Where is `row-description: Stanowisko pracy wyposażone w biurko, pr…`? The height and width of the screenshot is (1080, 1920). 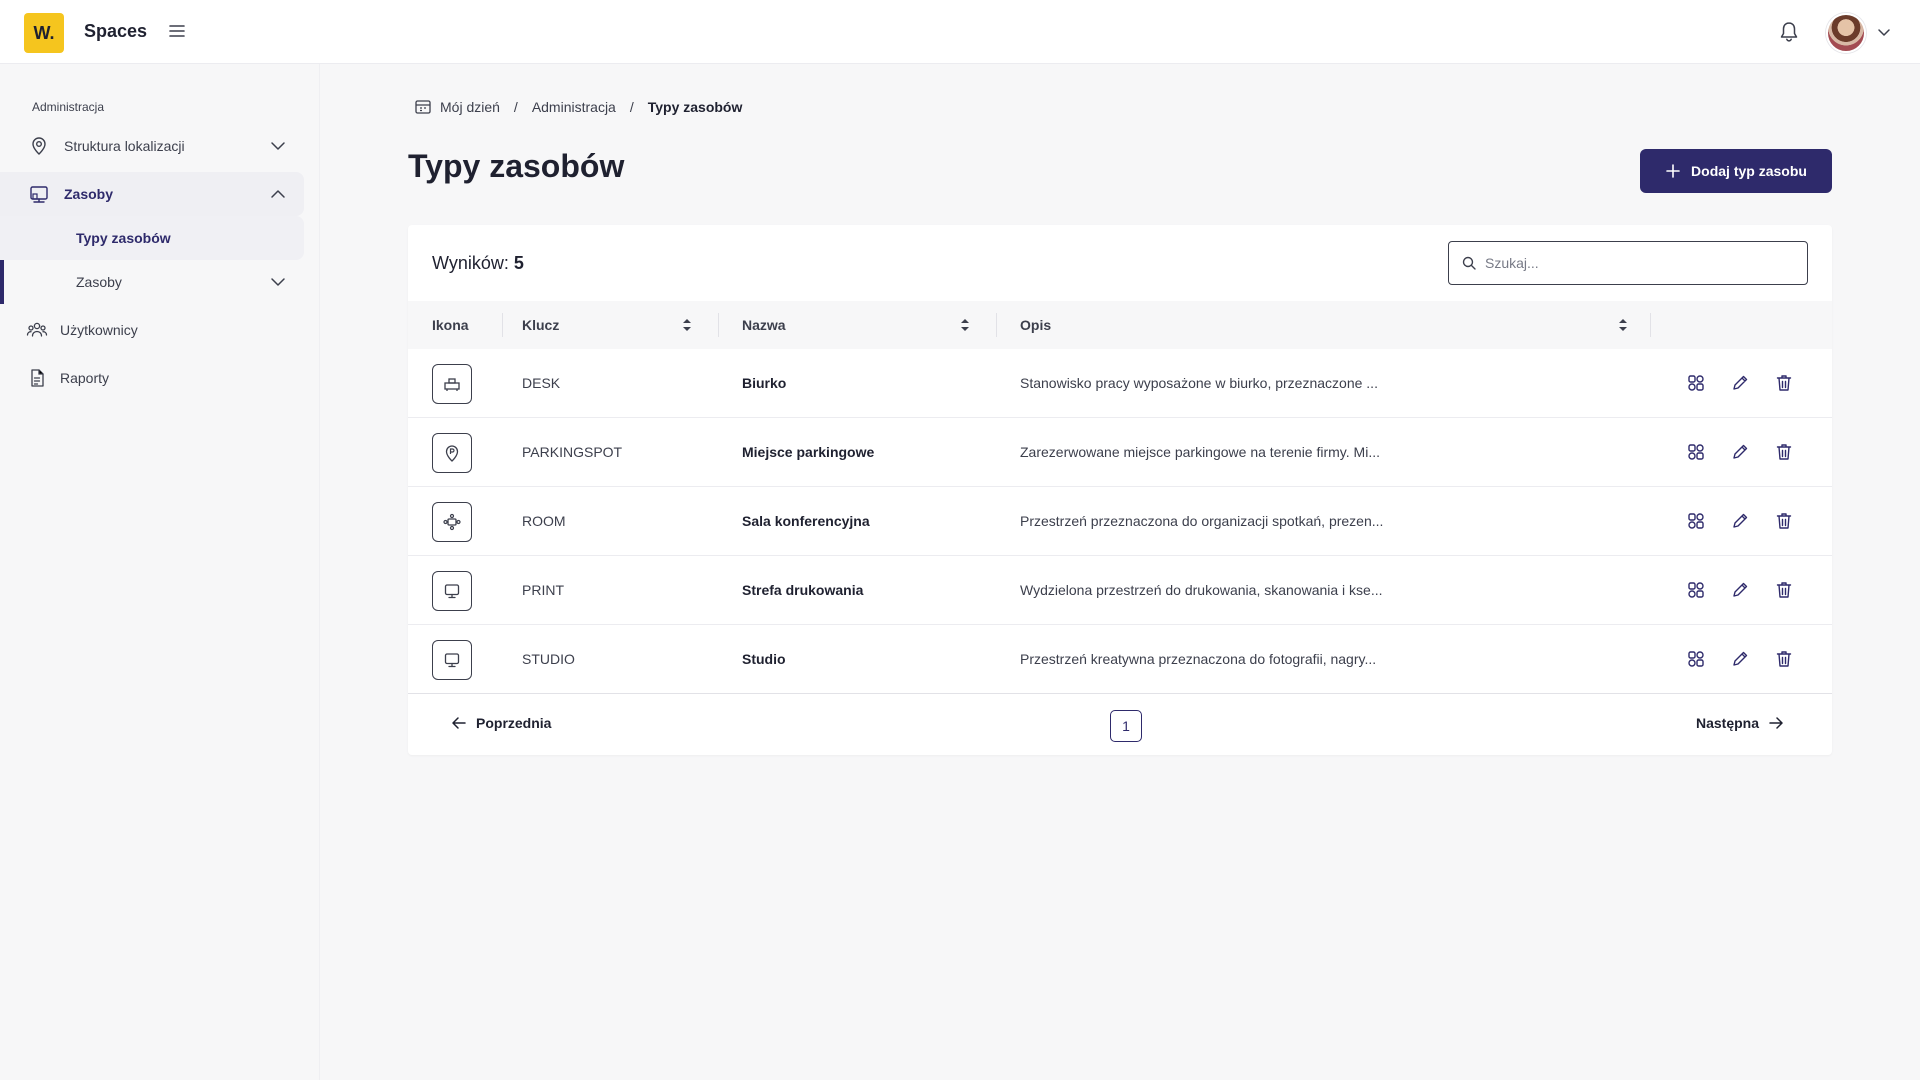 row-description: Stanowisko pracy wyposażone w biurko, pr… is located at coordinates (1199, 383).